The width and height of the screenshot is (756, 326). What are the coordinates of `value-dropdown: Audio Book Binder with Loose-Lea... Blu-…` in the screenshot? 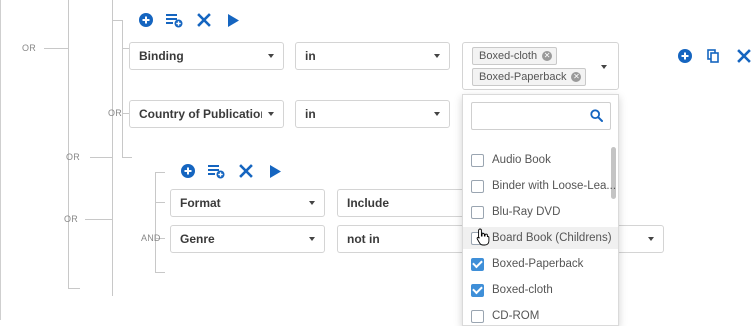 It's located at (540, 210).